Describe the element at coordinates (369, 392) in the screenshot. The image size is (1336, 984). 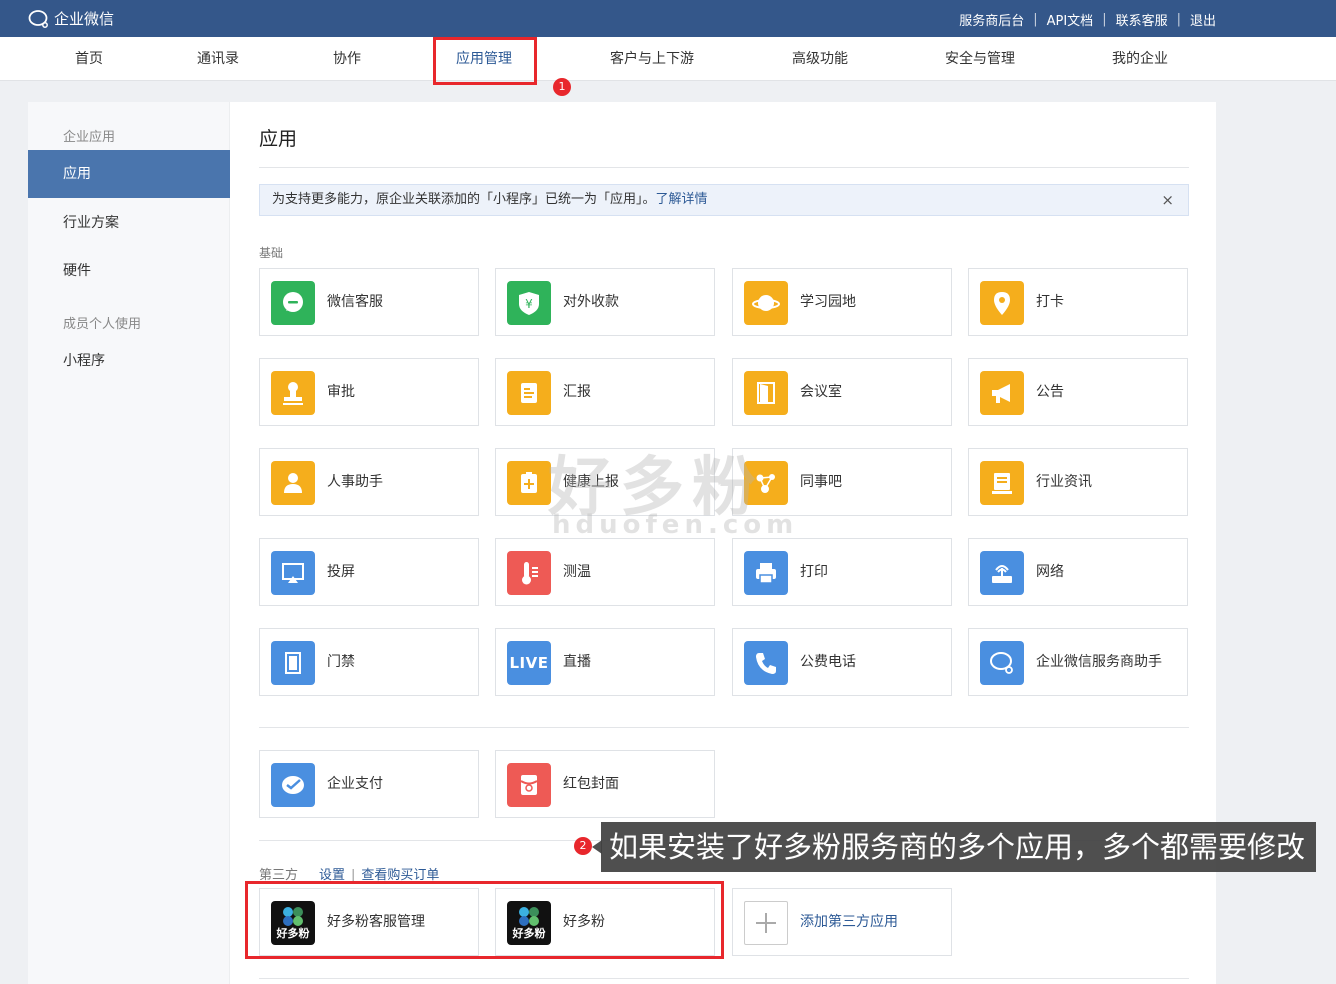
I see `app-card-approval: 审批` at that location.